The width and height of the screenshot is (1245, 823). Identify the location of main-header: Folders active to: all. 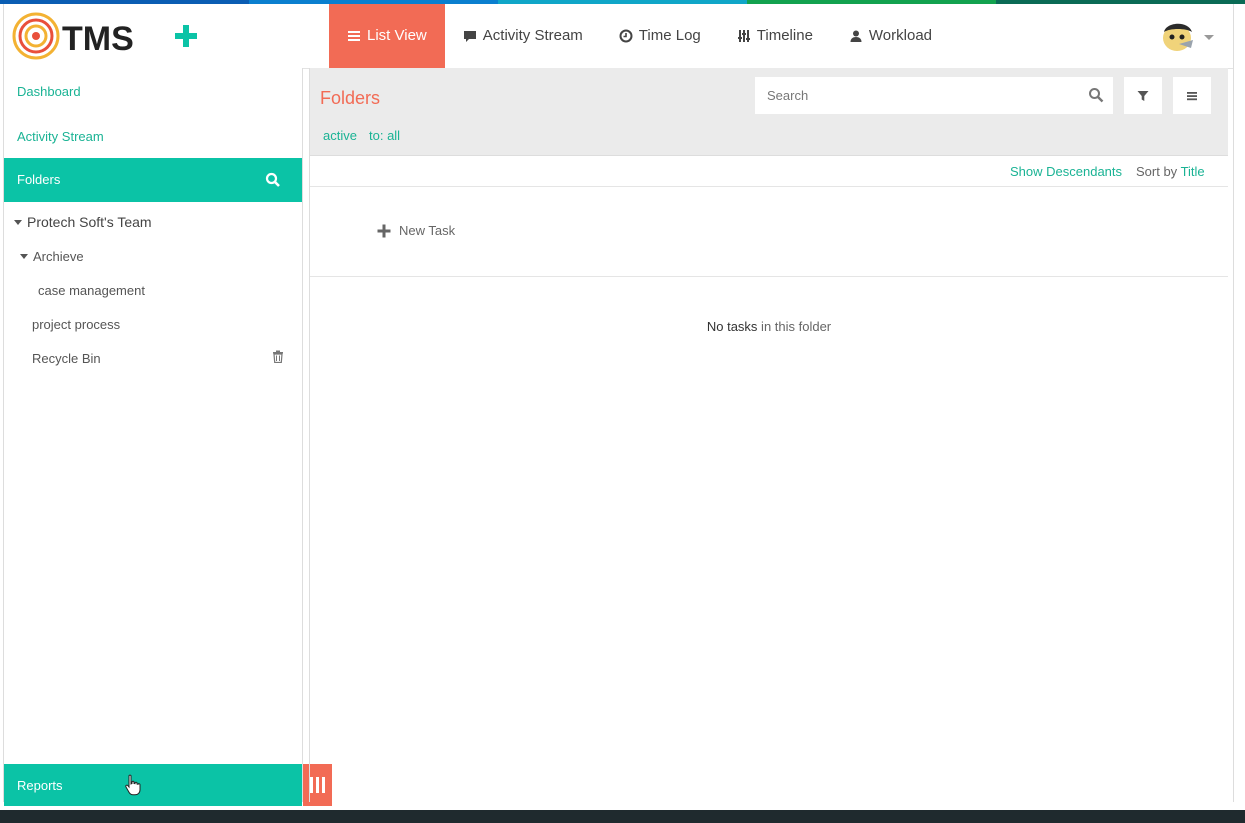
(769, 112).